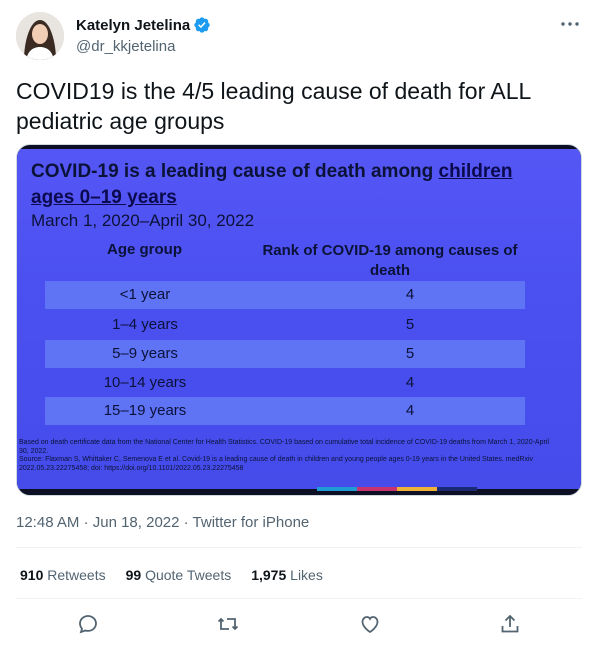 Image resolution: width=598 pixels, height=648 pixels. Describe the element at coordinates (285, 295) in the screenshot. I see `table-row: <1 year 4` at that location.